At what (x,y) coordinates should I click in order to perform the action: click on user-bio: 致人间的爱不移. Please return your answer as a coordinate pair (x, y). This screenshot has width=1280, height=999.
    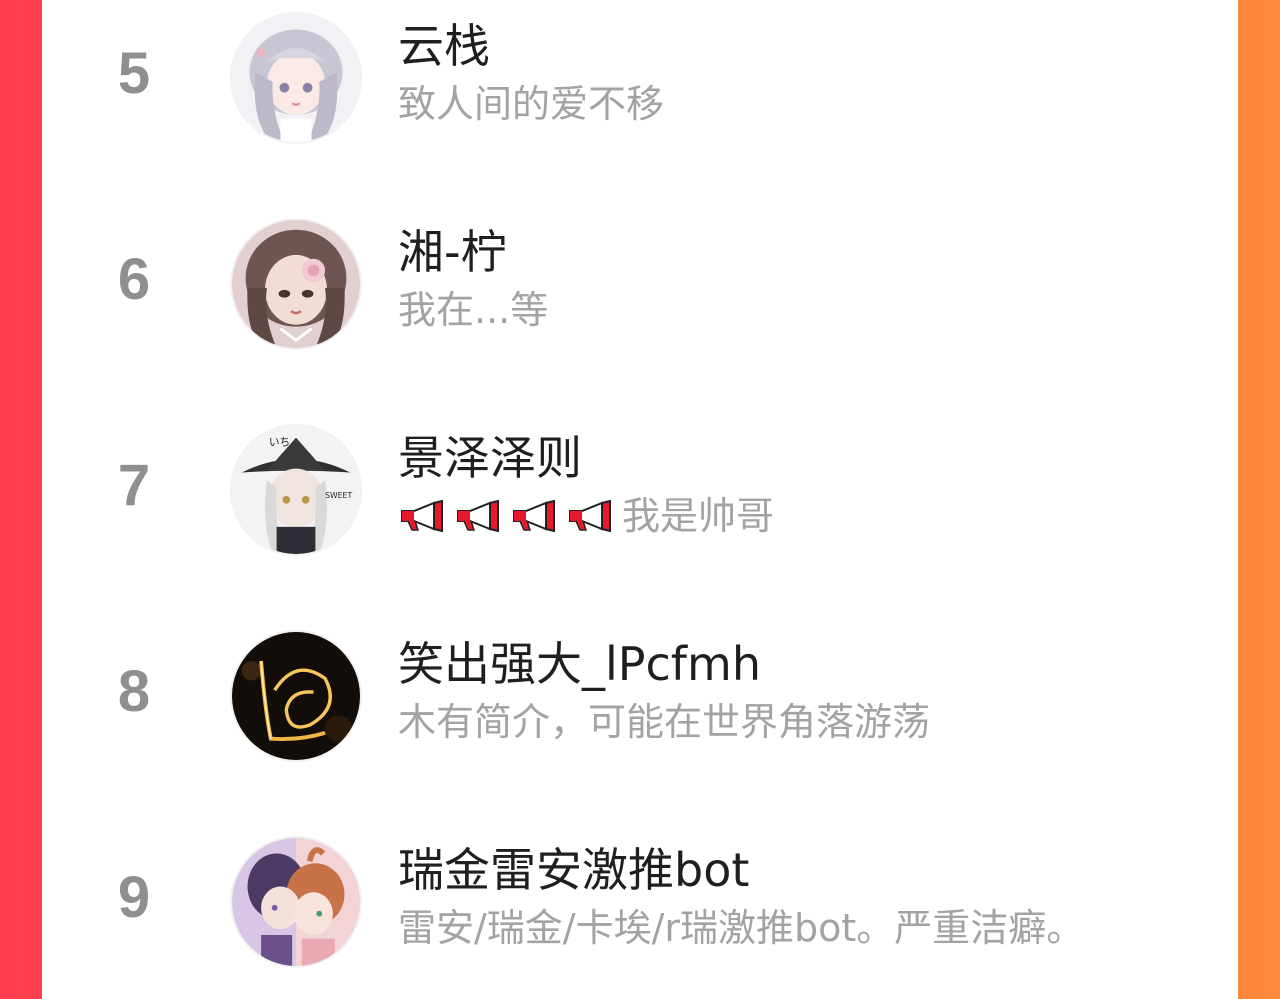
    Looking at the image, I should click on (531, 104).